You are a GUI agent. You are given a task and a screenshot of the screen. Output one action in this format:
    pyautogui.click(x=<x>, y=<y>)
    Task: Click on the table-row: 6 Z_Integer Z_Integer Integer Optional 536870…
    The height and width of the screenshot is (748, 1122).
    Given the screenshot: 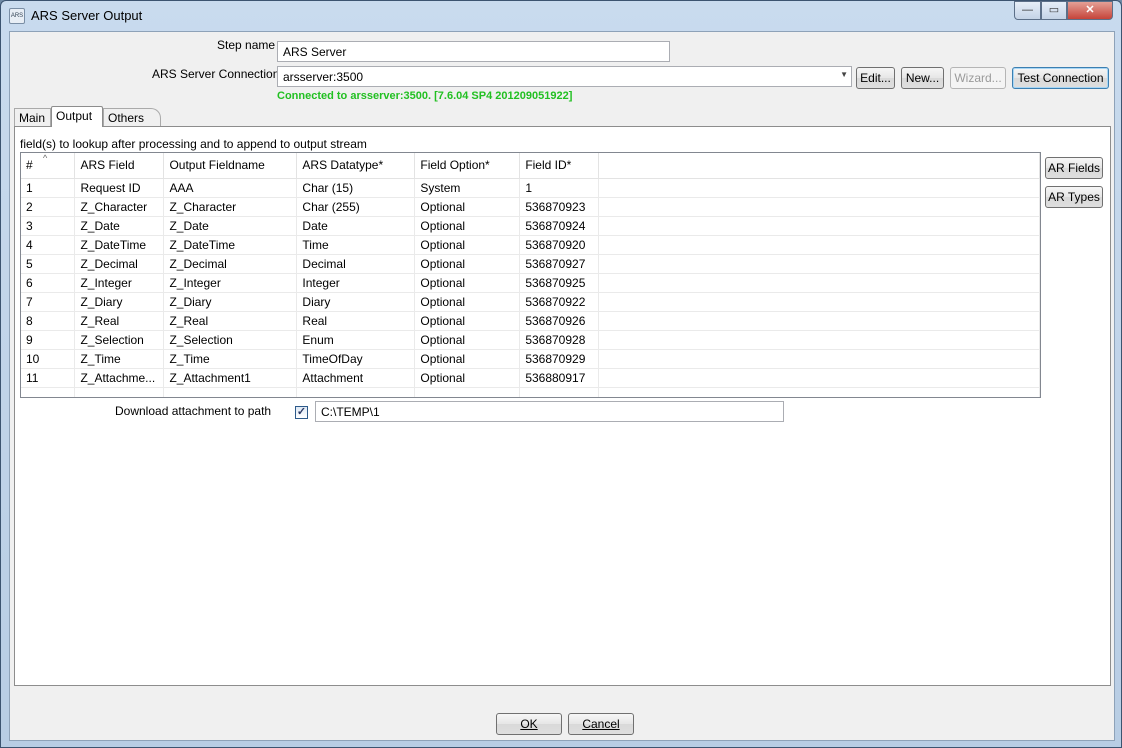 What is the action you would take?
    pyautogui.click(x=530, y=283)
    